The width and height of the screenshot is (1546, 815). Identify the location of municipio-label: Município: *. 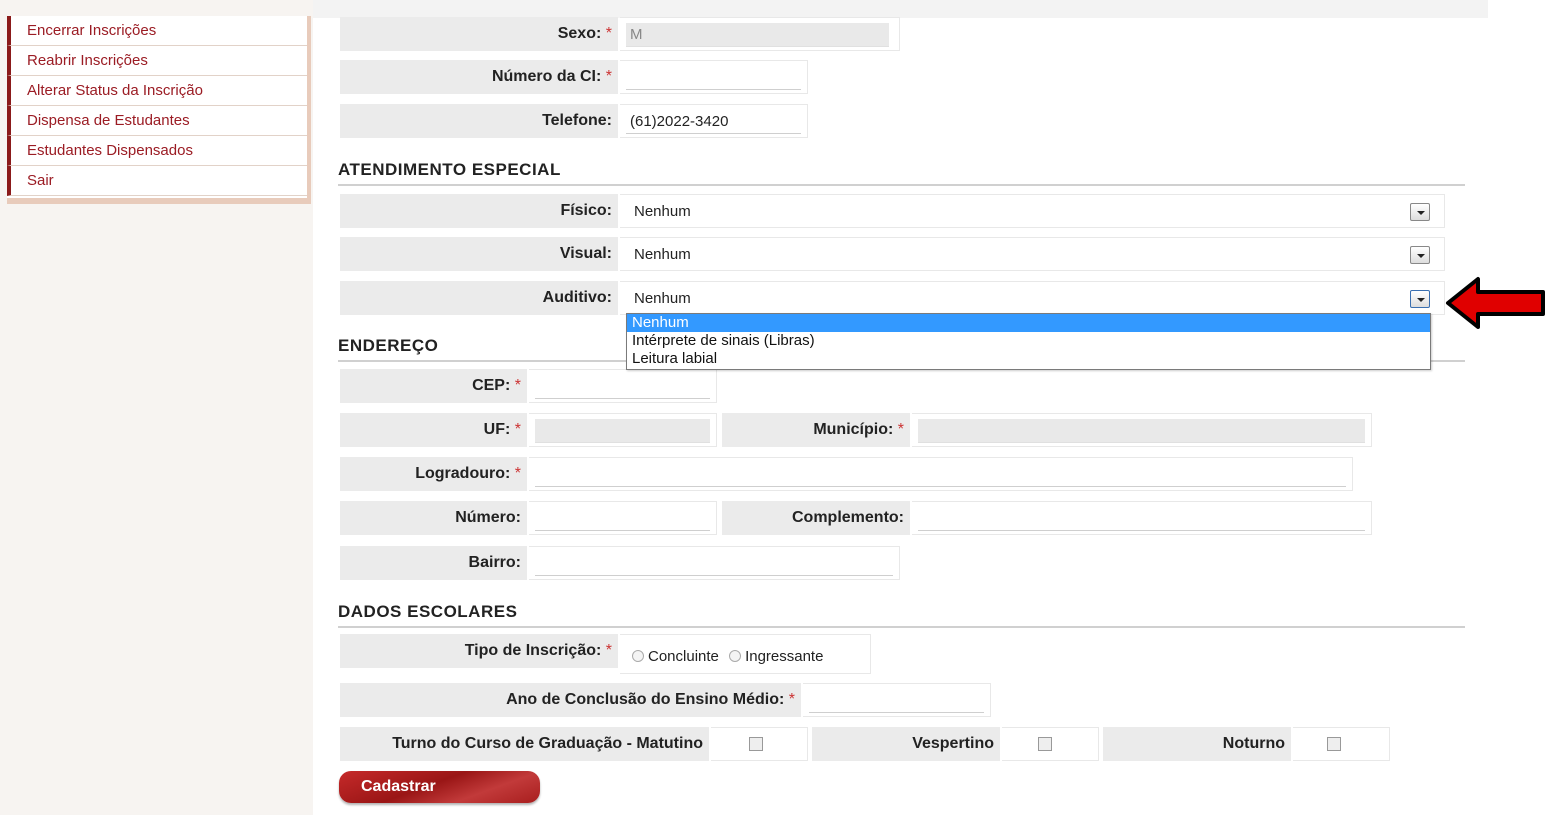
(816, 430).